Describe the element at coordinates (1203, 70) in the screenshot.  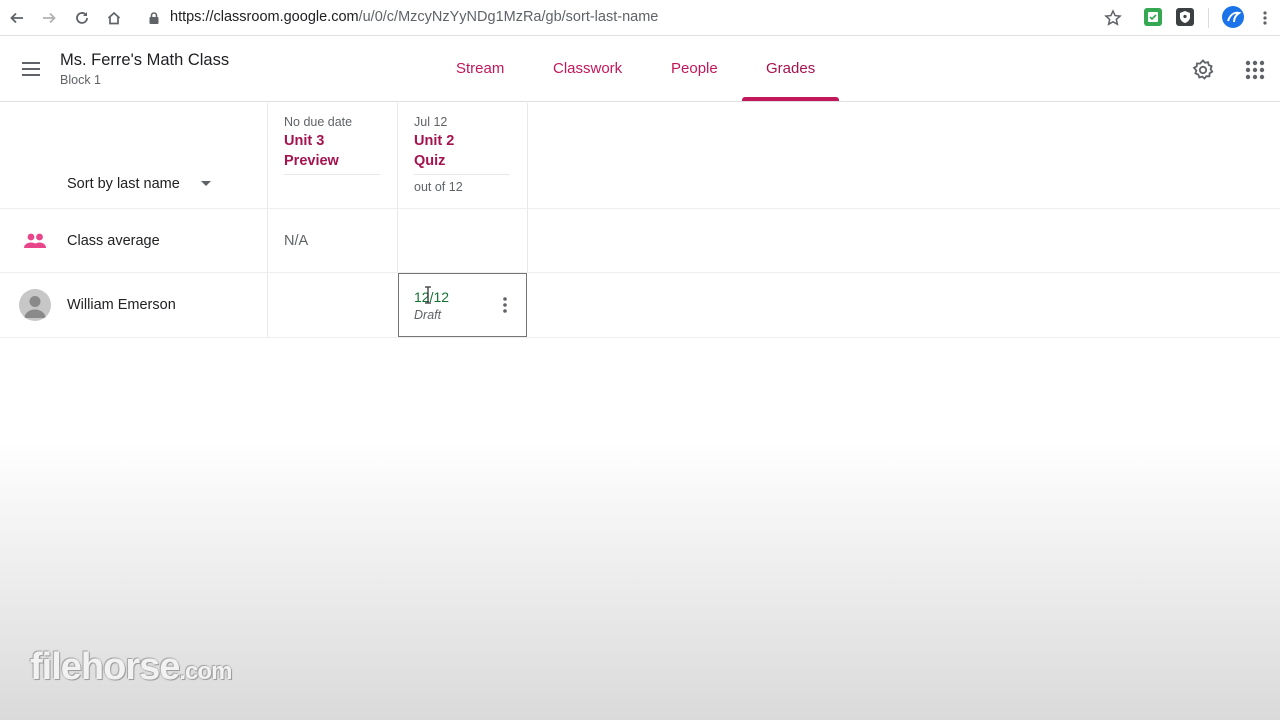
I see `settings-gear-icon` at that location.